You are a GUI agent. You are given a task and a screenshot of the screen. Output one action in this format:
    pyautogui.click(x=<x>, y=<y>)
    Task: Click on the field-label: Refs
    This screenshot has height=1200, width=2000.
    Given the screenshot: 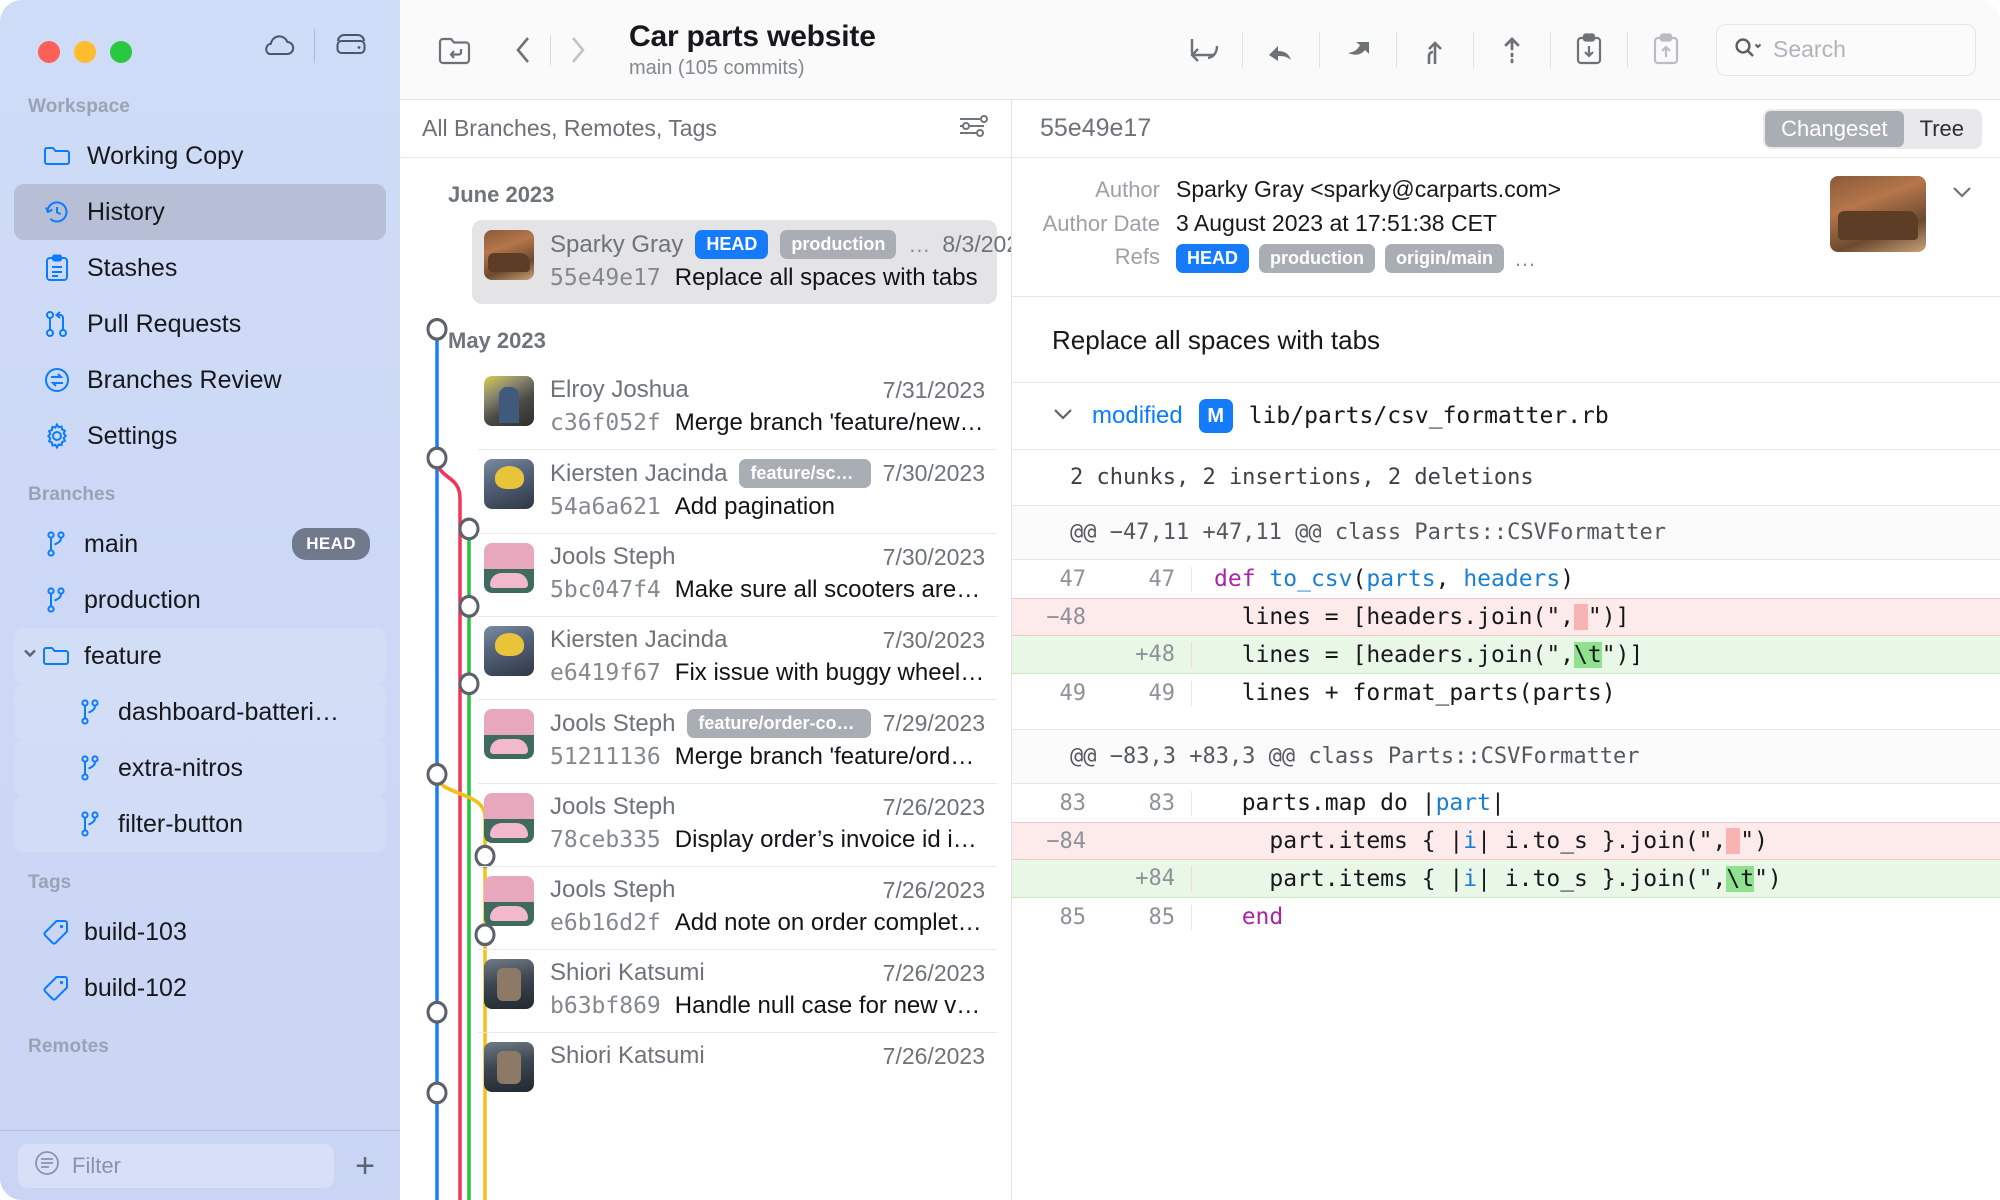 What is the action you would take?
    pyautogui.click(x=1137, y=256)
    